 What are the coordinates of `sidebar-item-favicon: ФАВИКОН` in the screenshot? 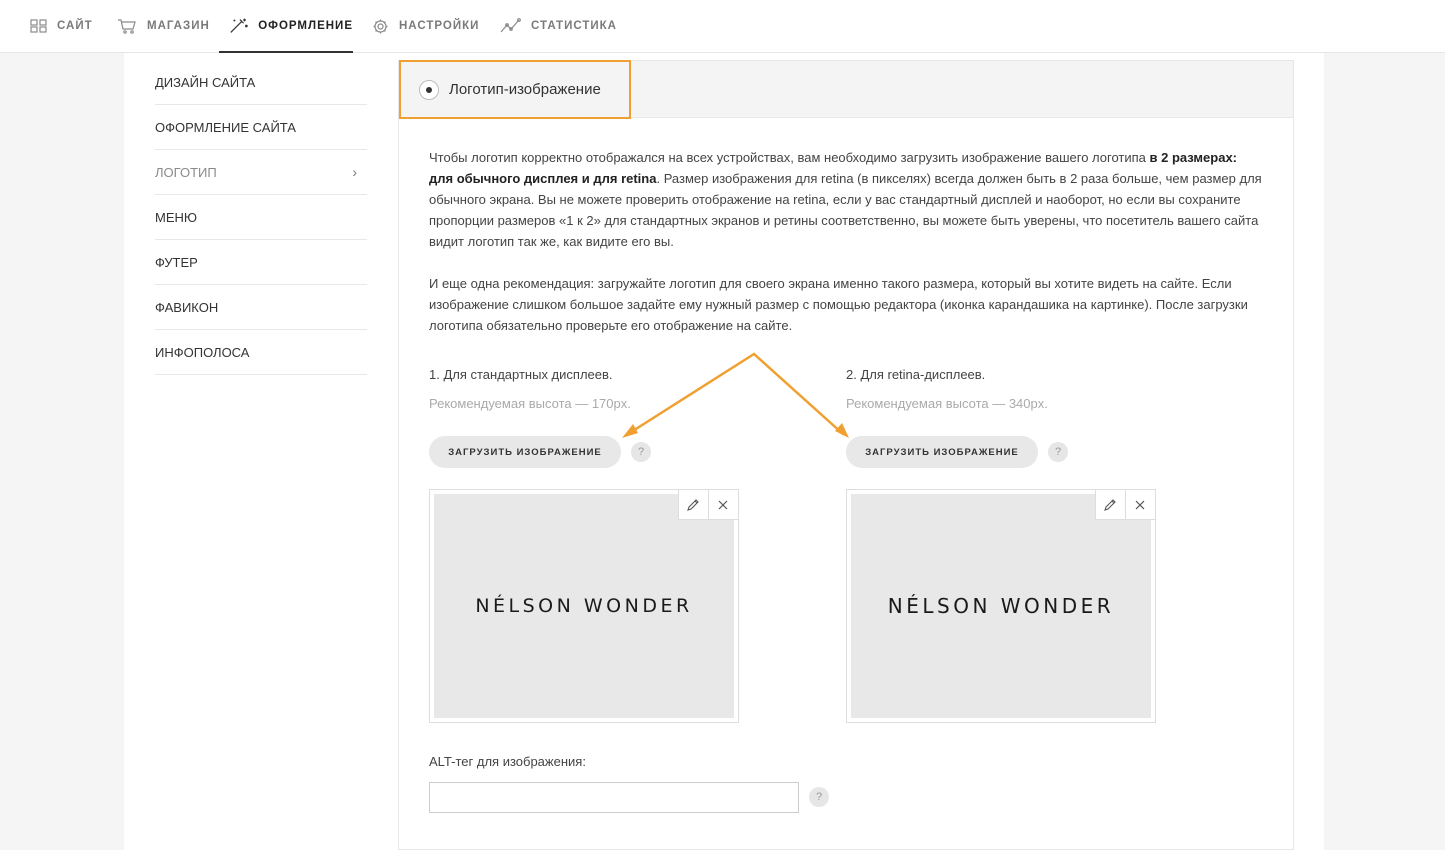 It's located at (261, 307).